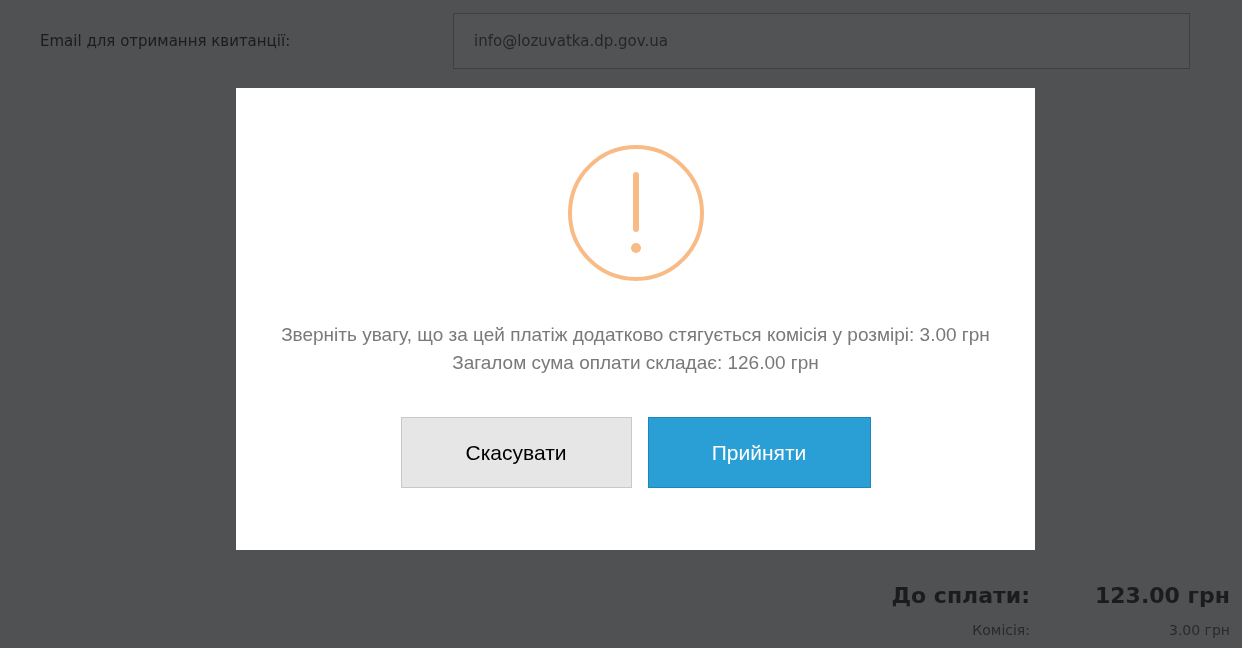  I want to click on summary-label: До сплати:, so click(960, 596).